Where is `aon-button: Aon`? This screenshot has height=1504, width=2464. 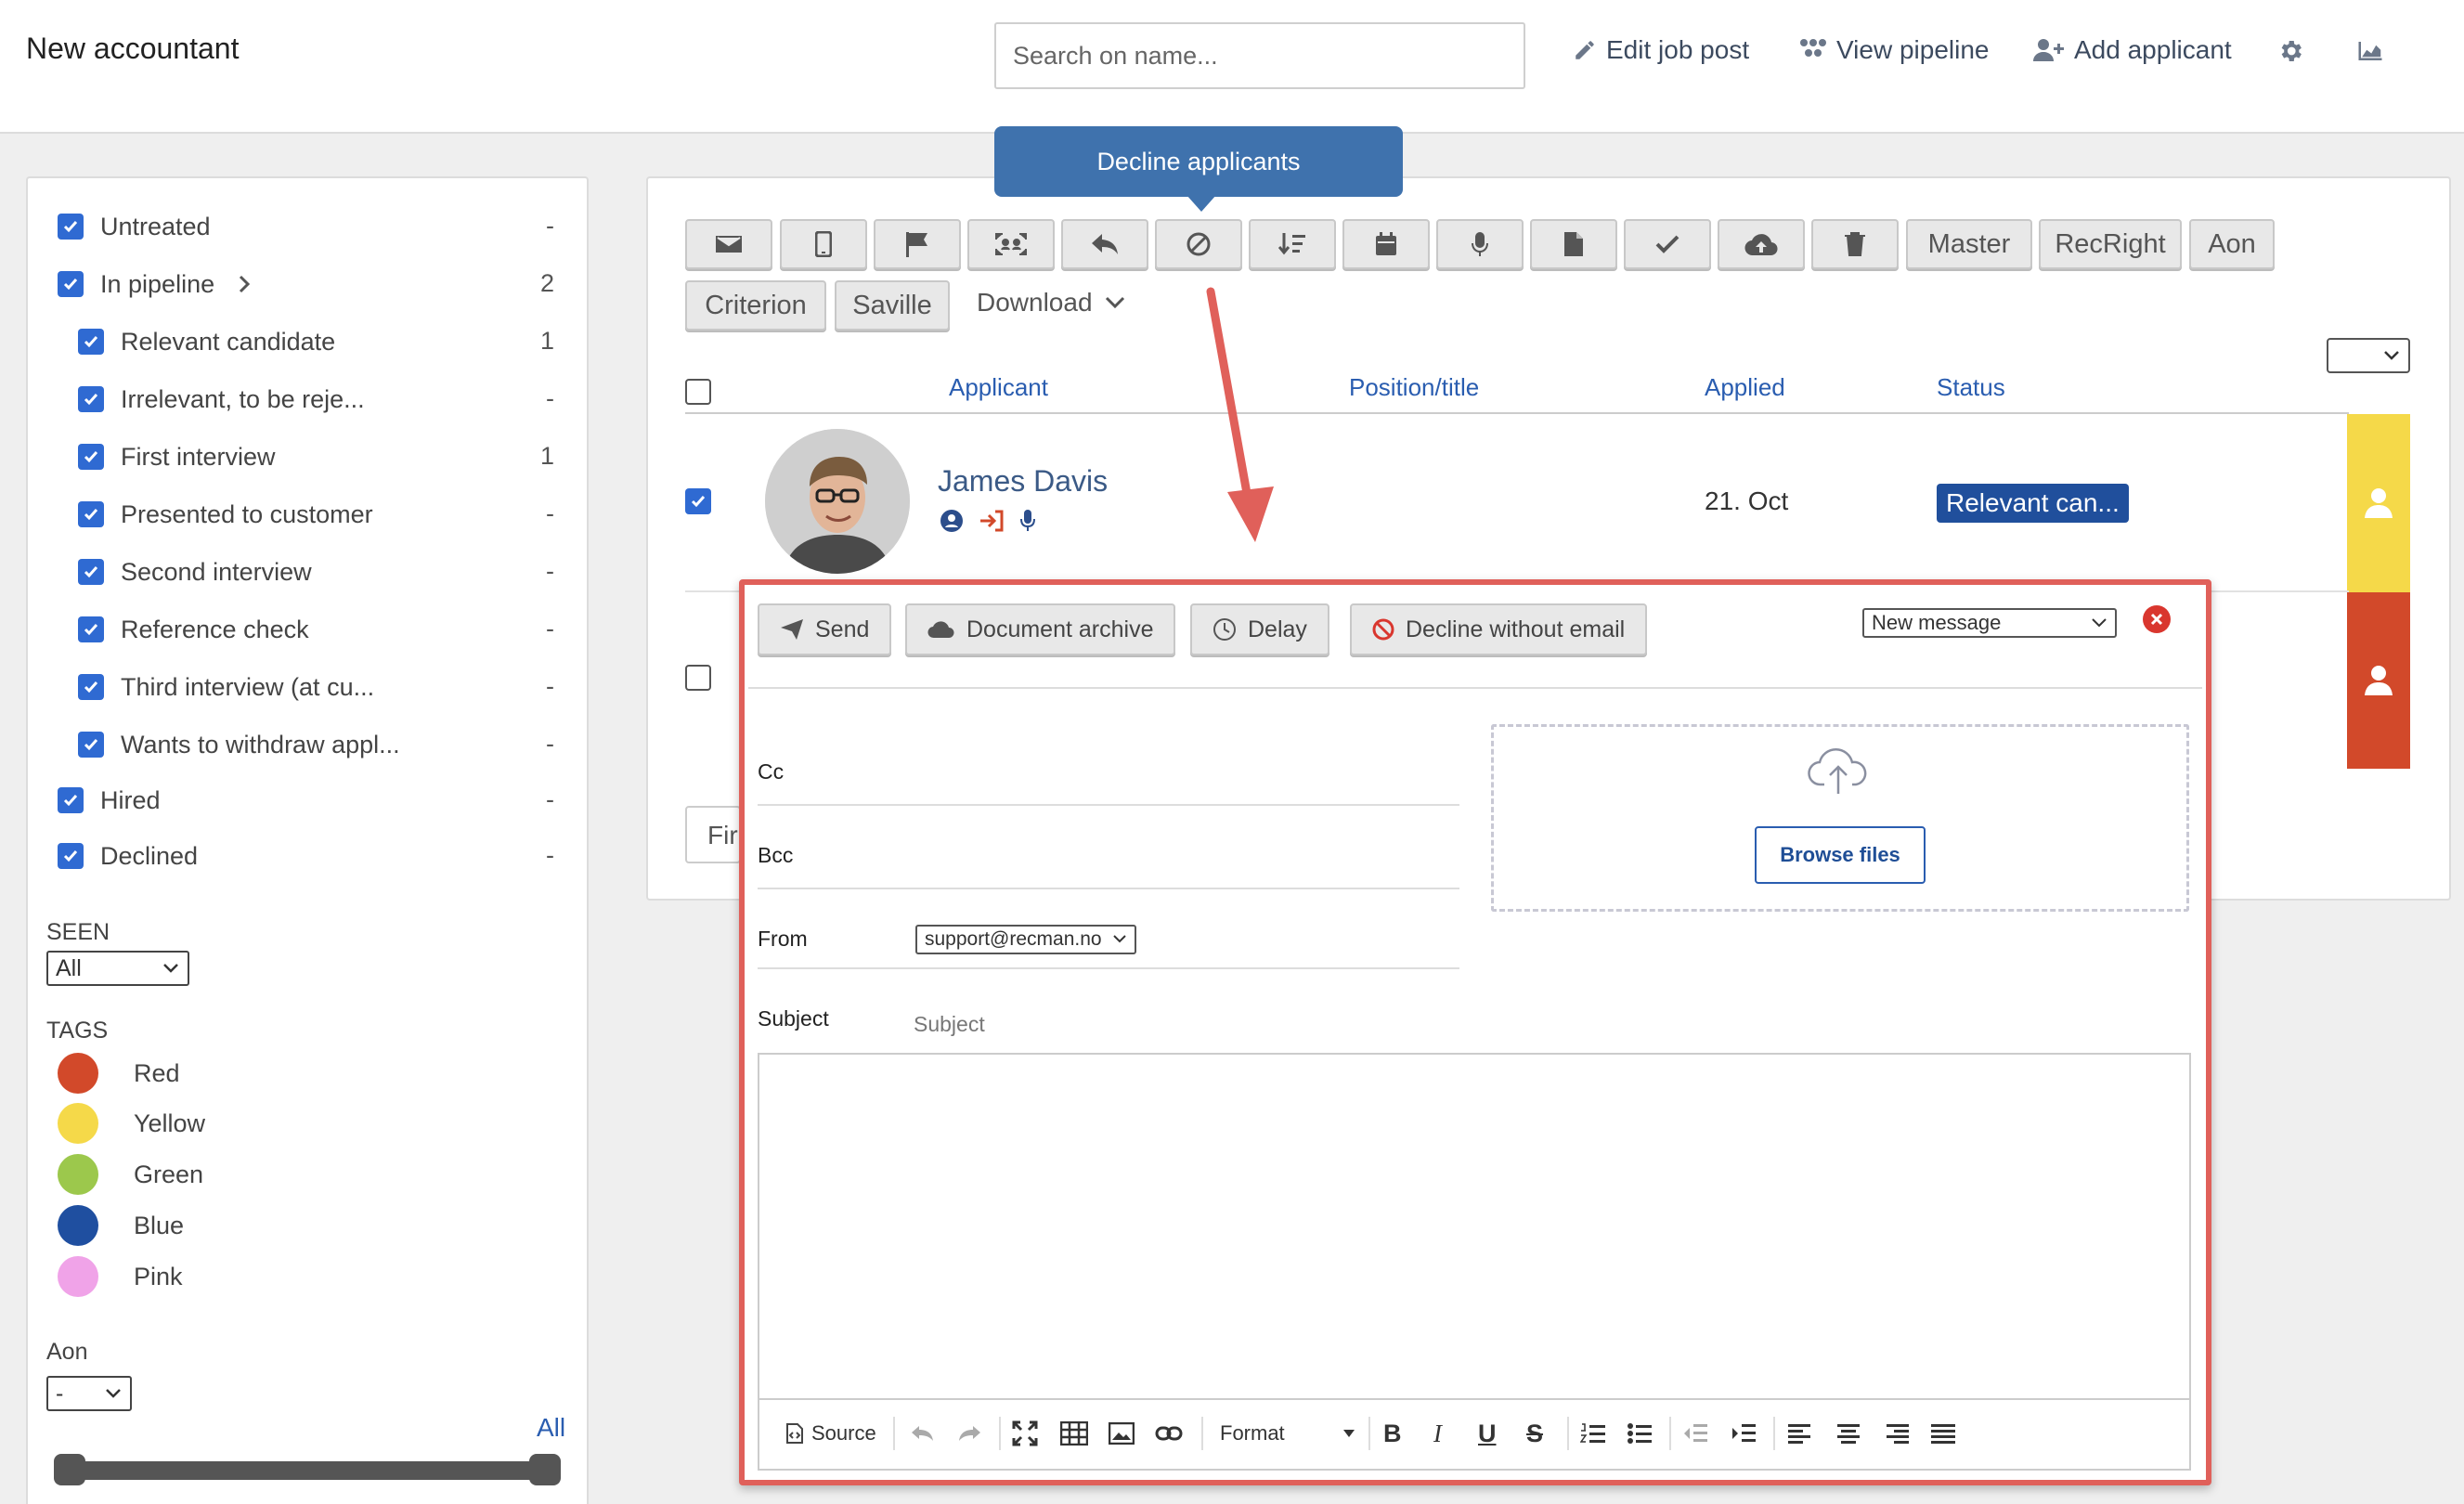 aon-button: Aon is located at coordinates (2232, 244).